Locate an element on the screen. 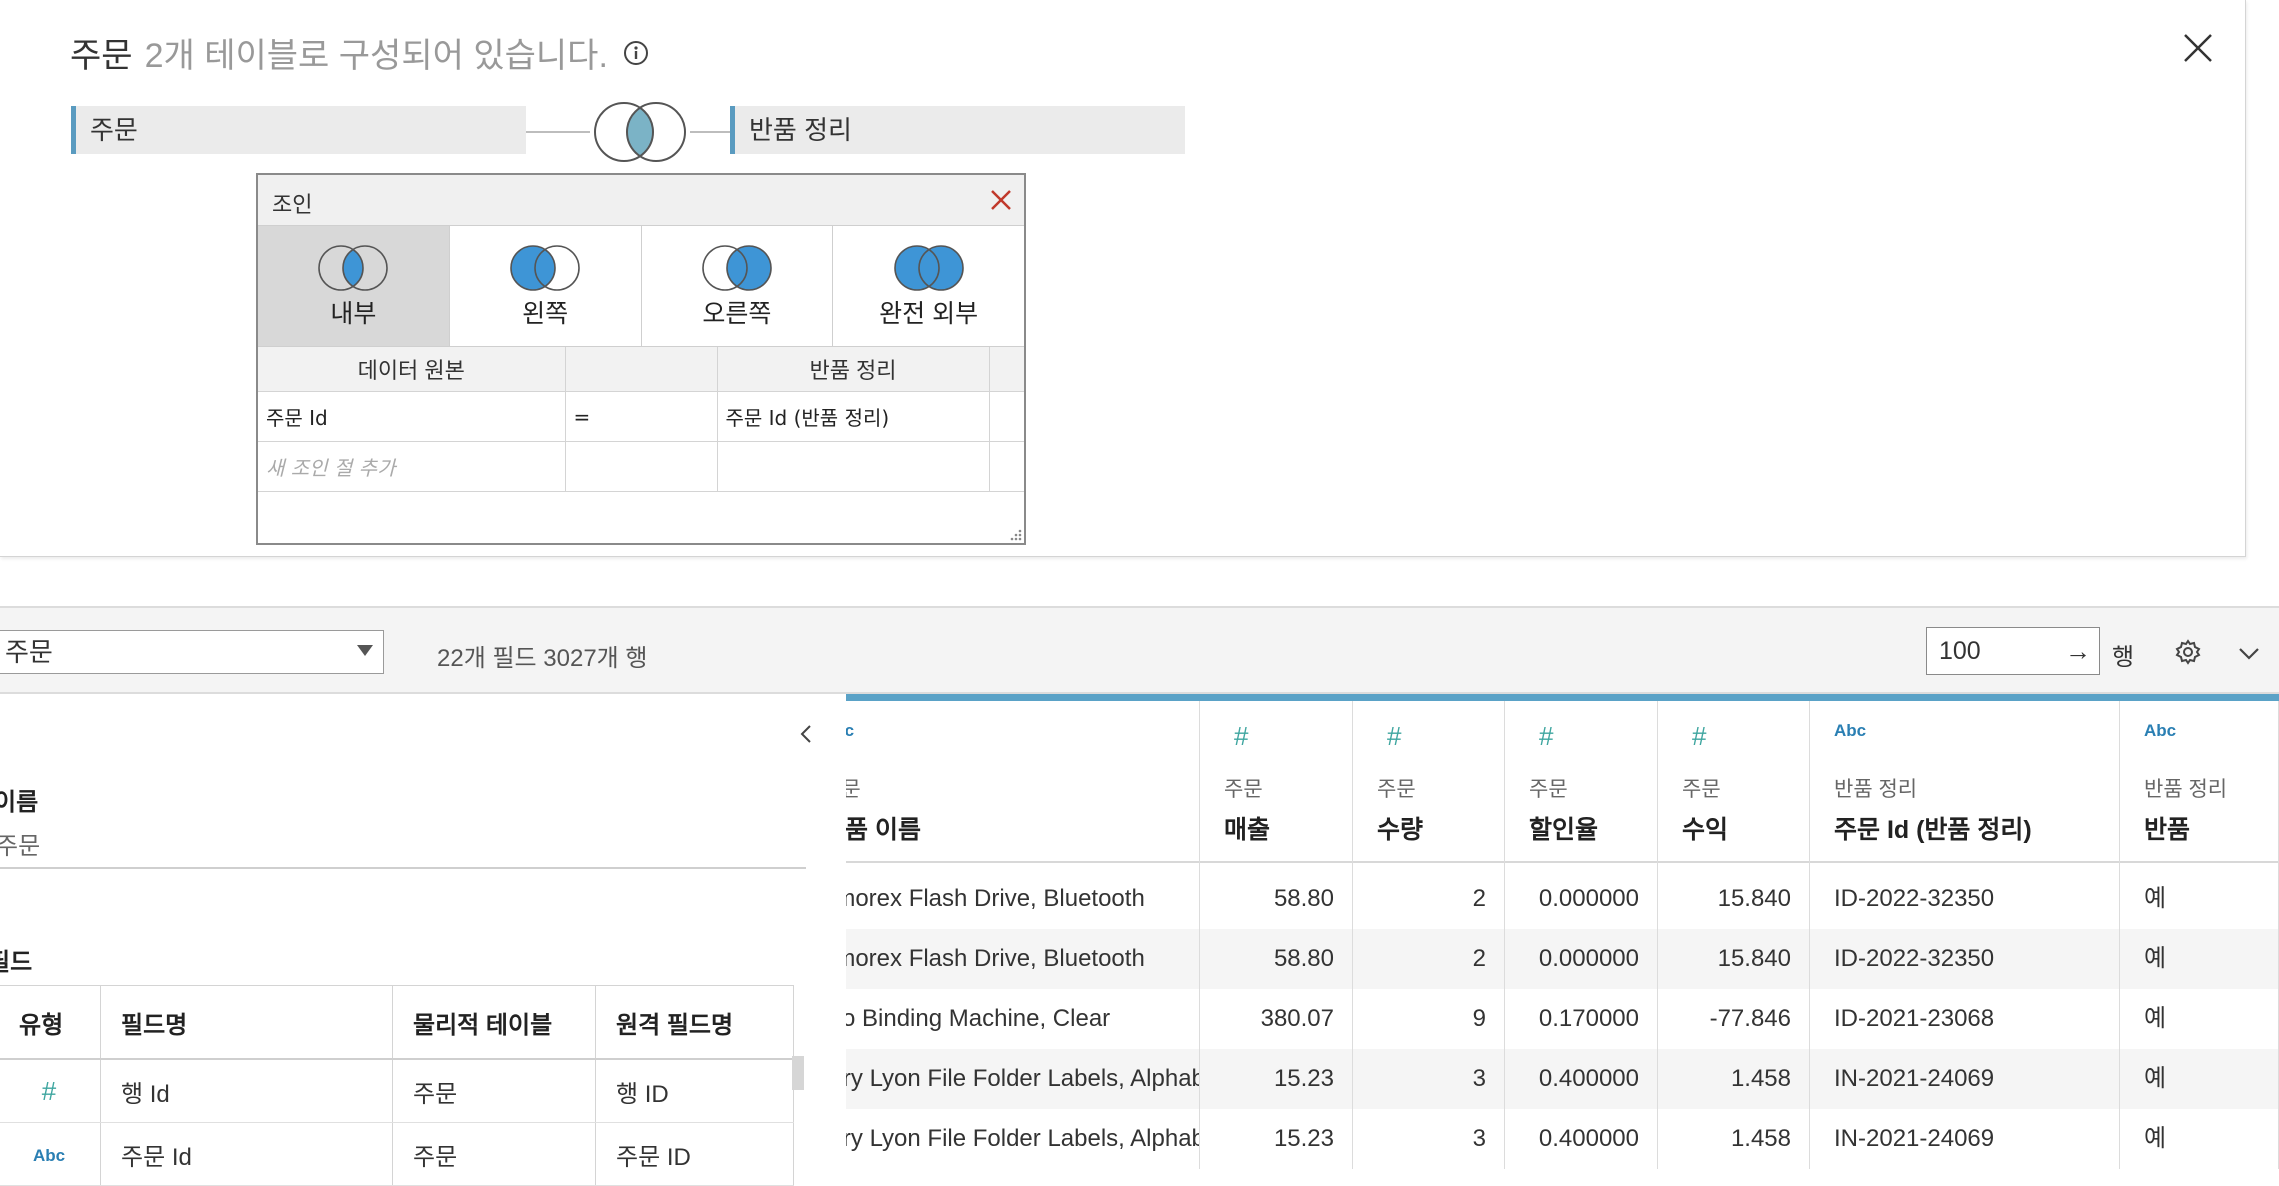 This screenshot has height=1186, width=2279. field-row: # 행 Id 주문 행 ID is located at coordinates (397, 1091).